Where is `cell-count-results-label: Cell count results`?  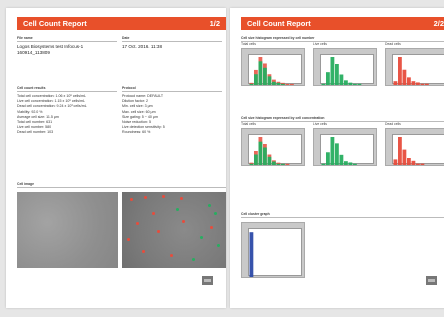 cell-count-results-label: Cell count results is located at coordinates (31, 88).